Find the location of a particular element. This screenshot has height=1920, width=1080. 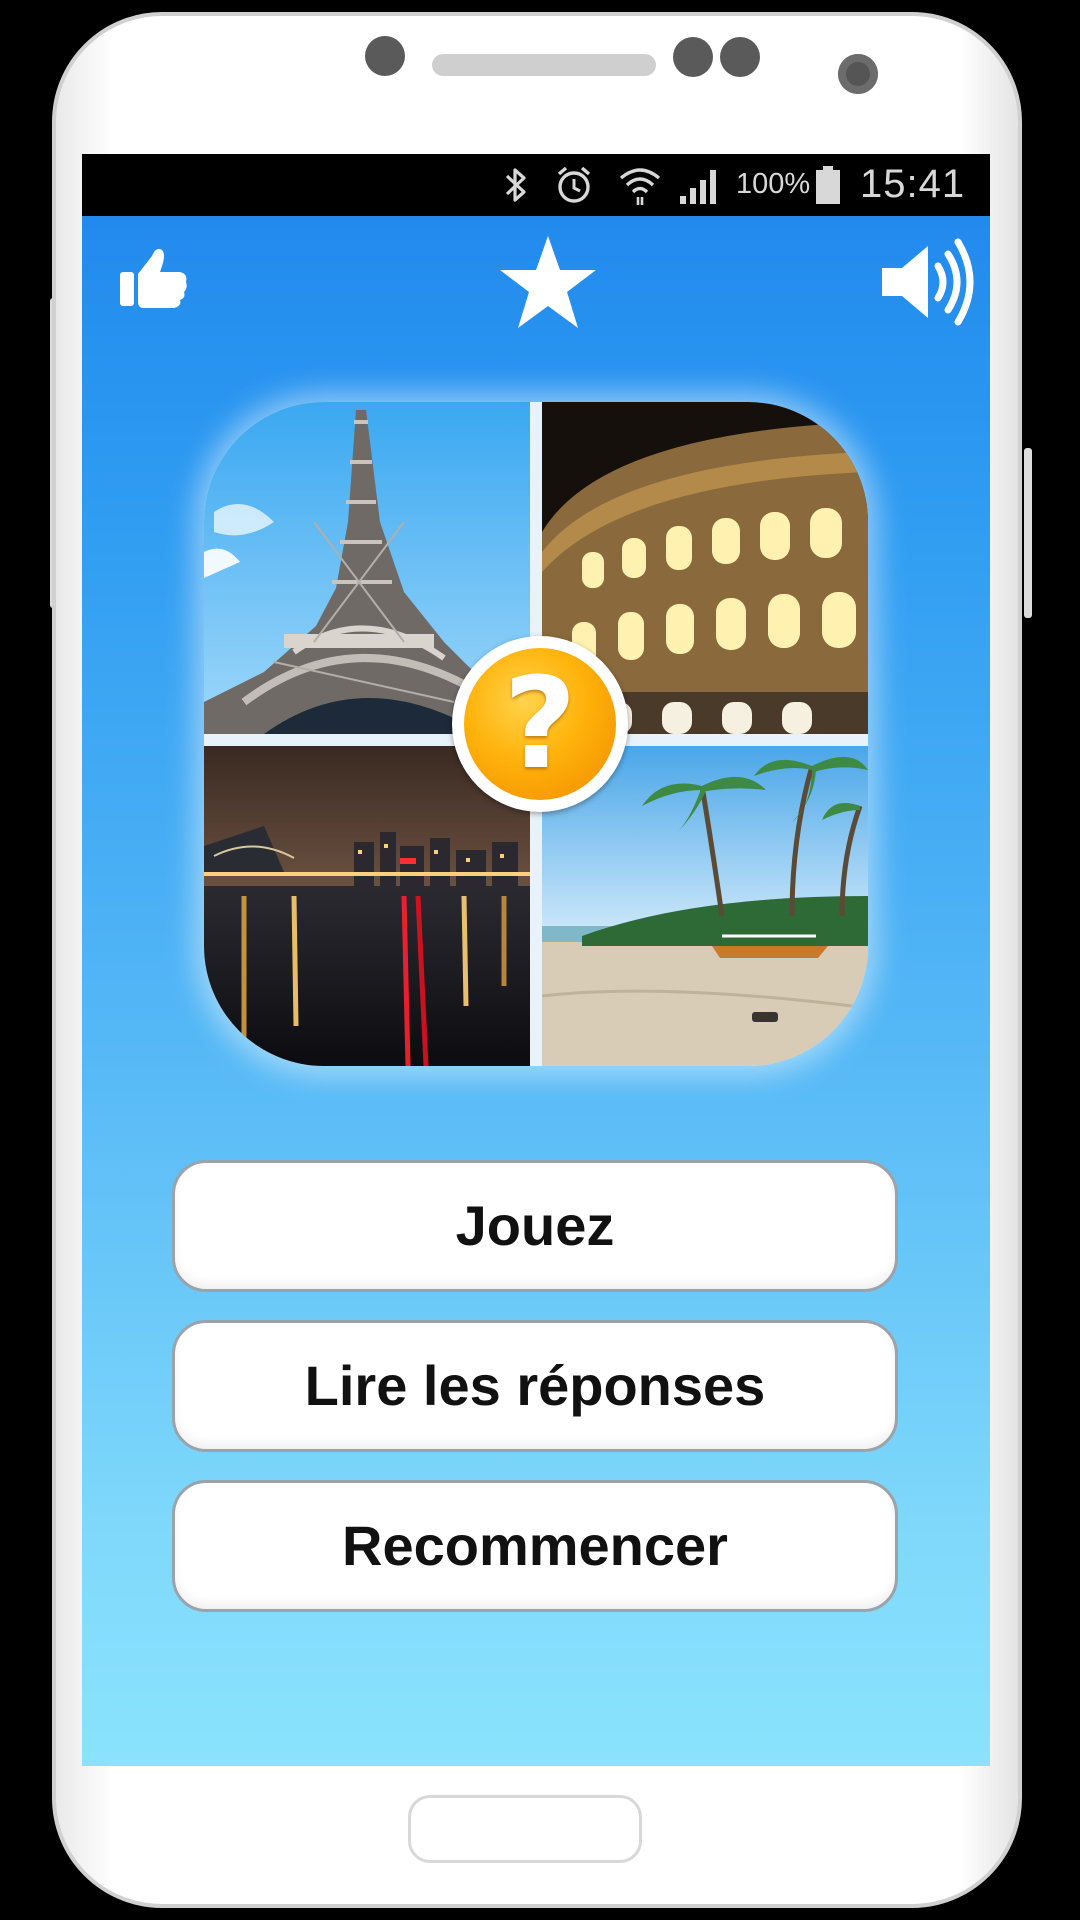

alarm-icon is located at coordinates (574, 184).